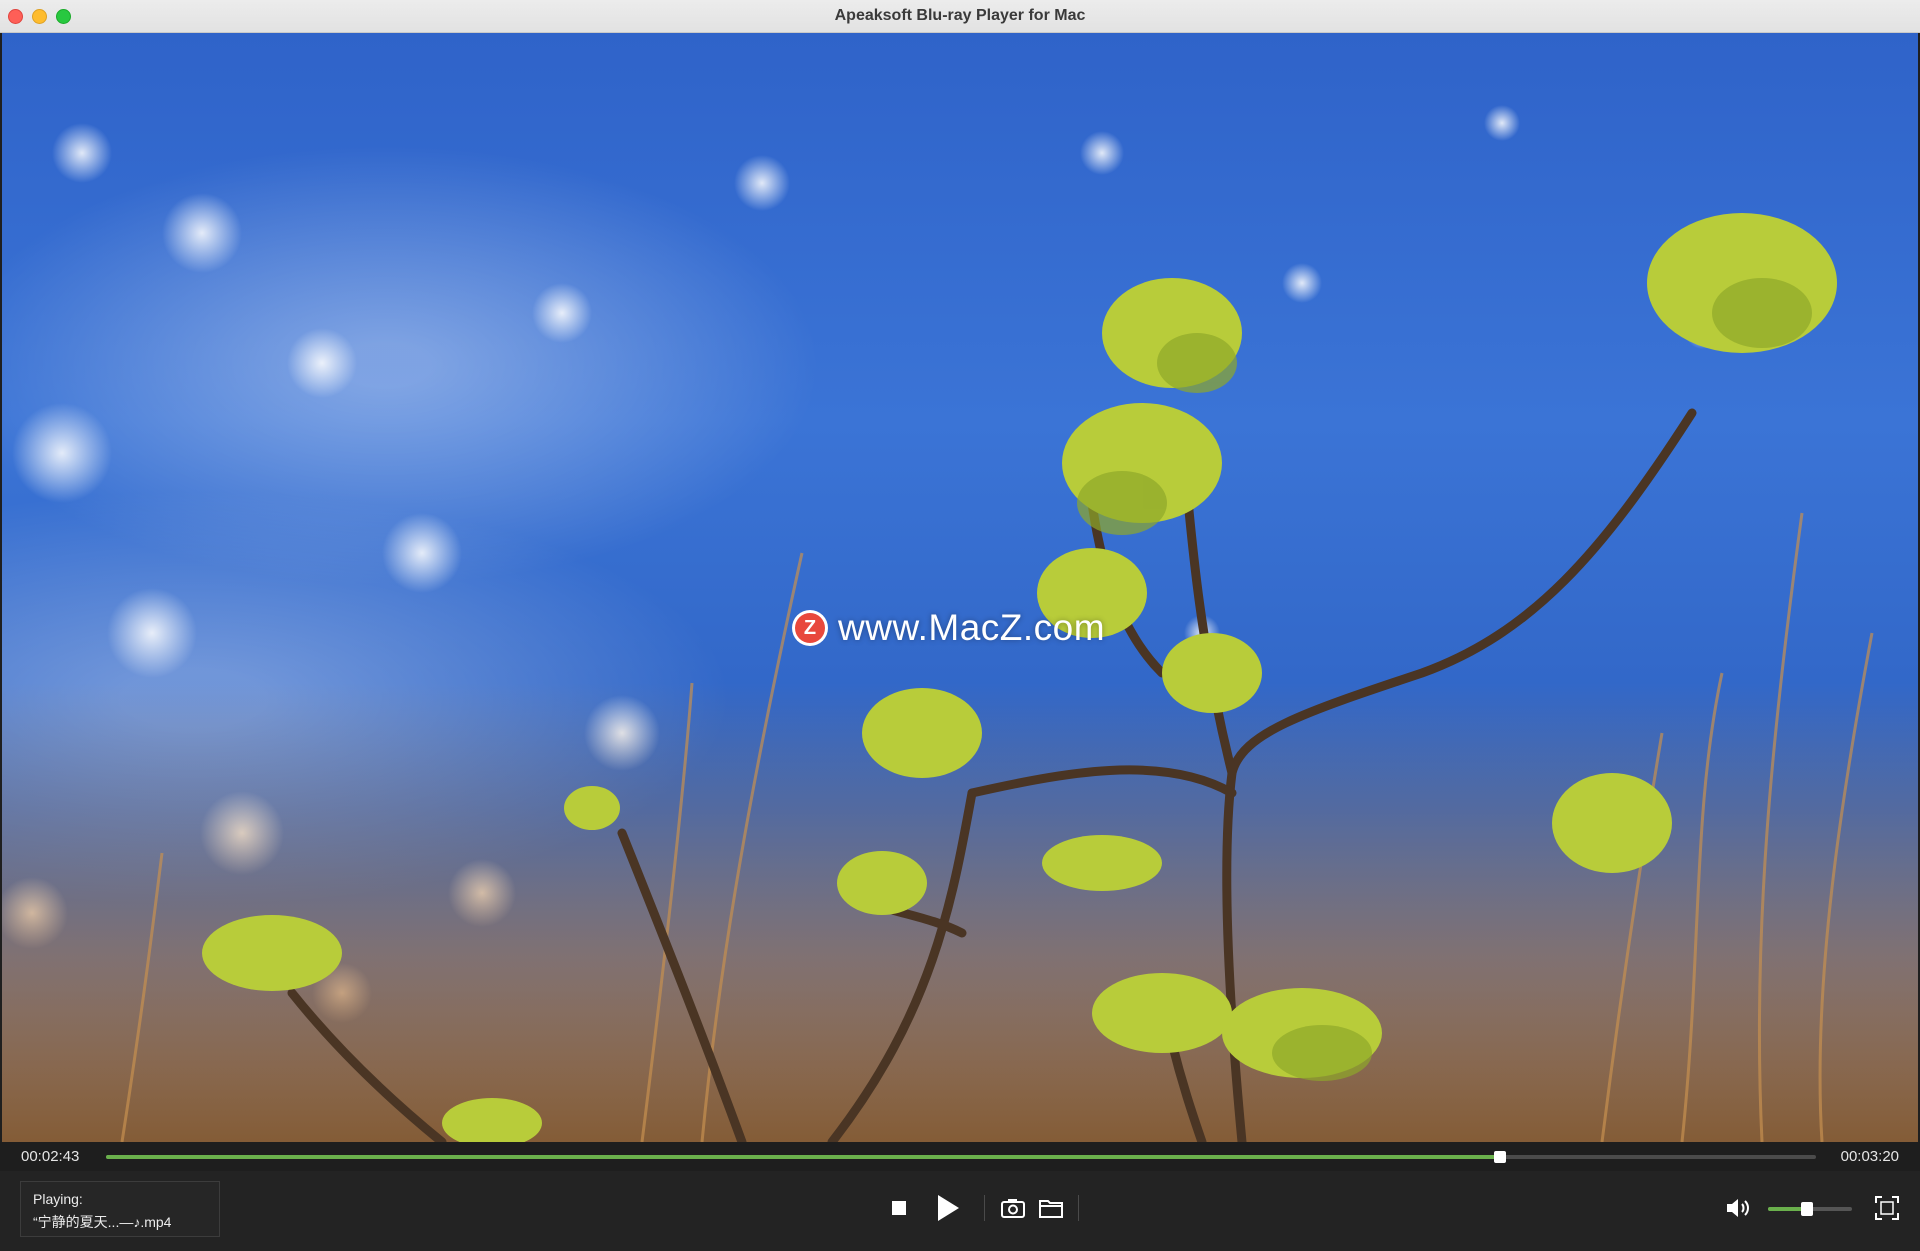 The height and width of the screenshot is (1251, 1920). I want to click on speaker-icon, so click(1738, 1208).